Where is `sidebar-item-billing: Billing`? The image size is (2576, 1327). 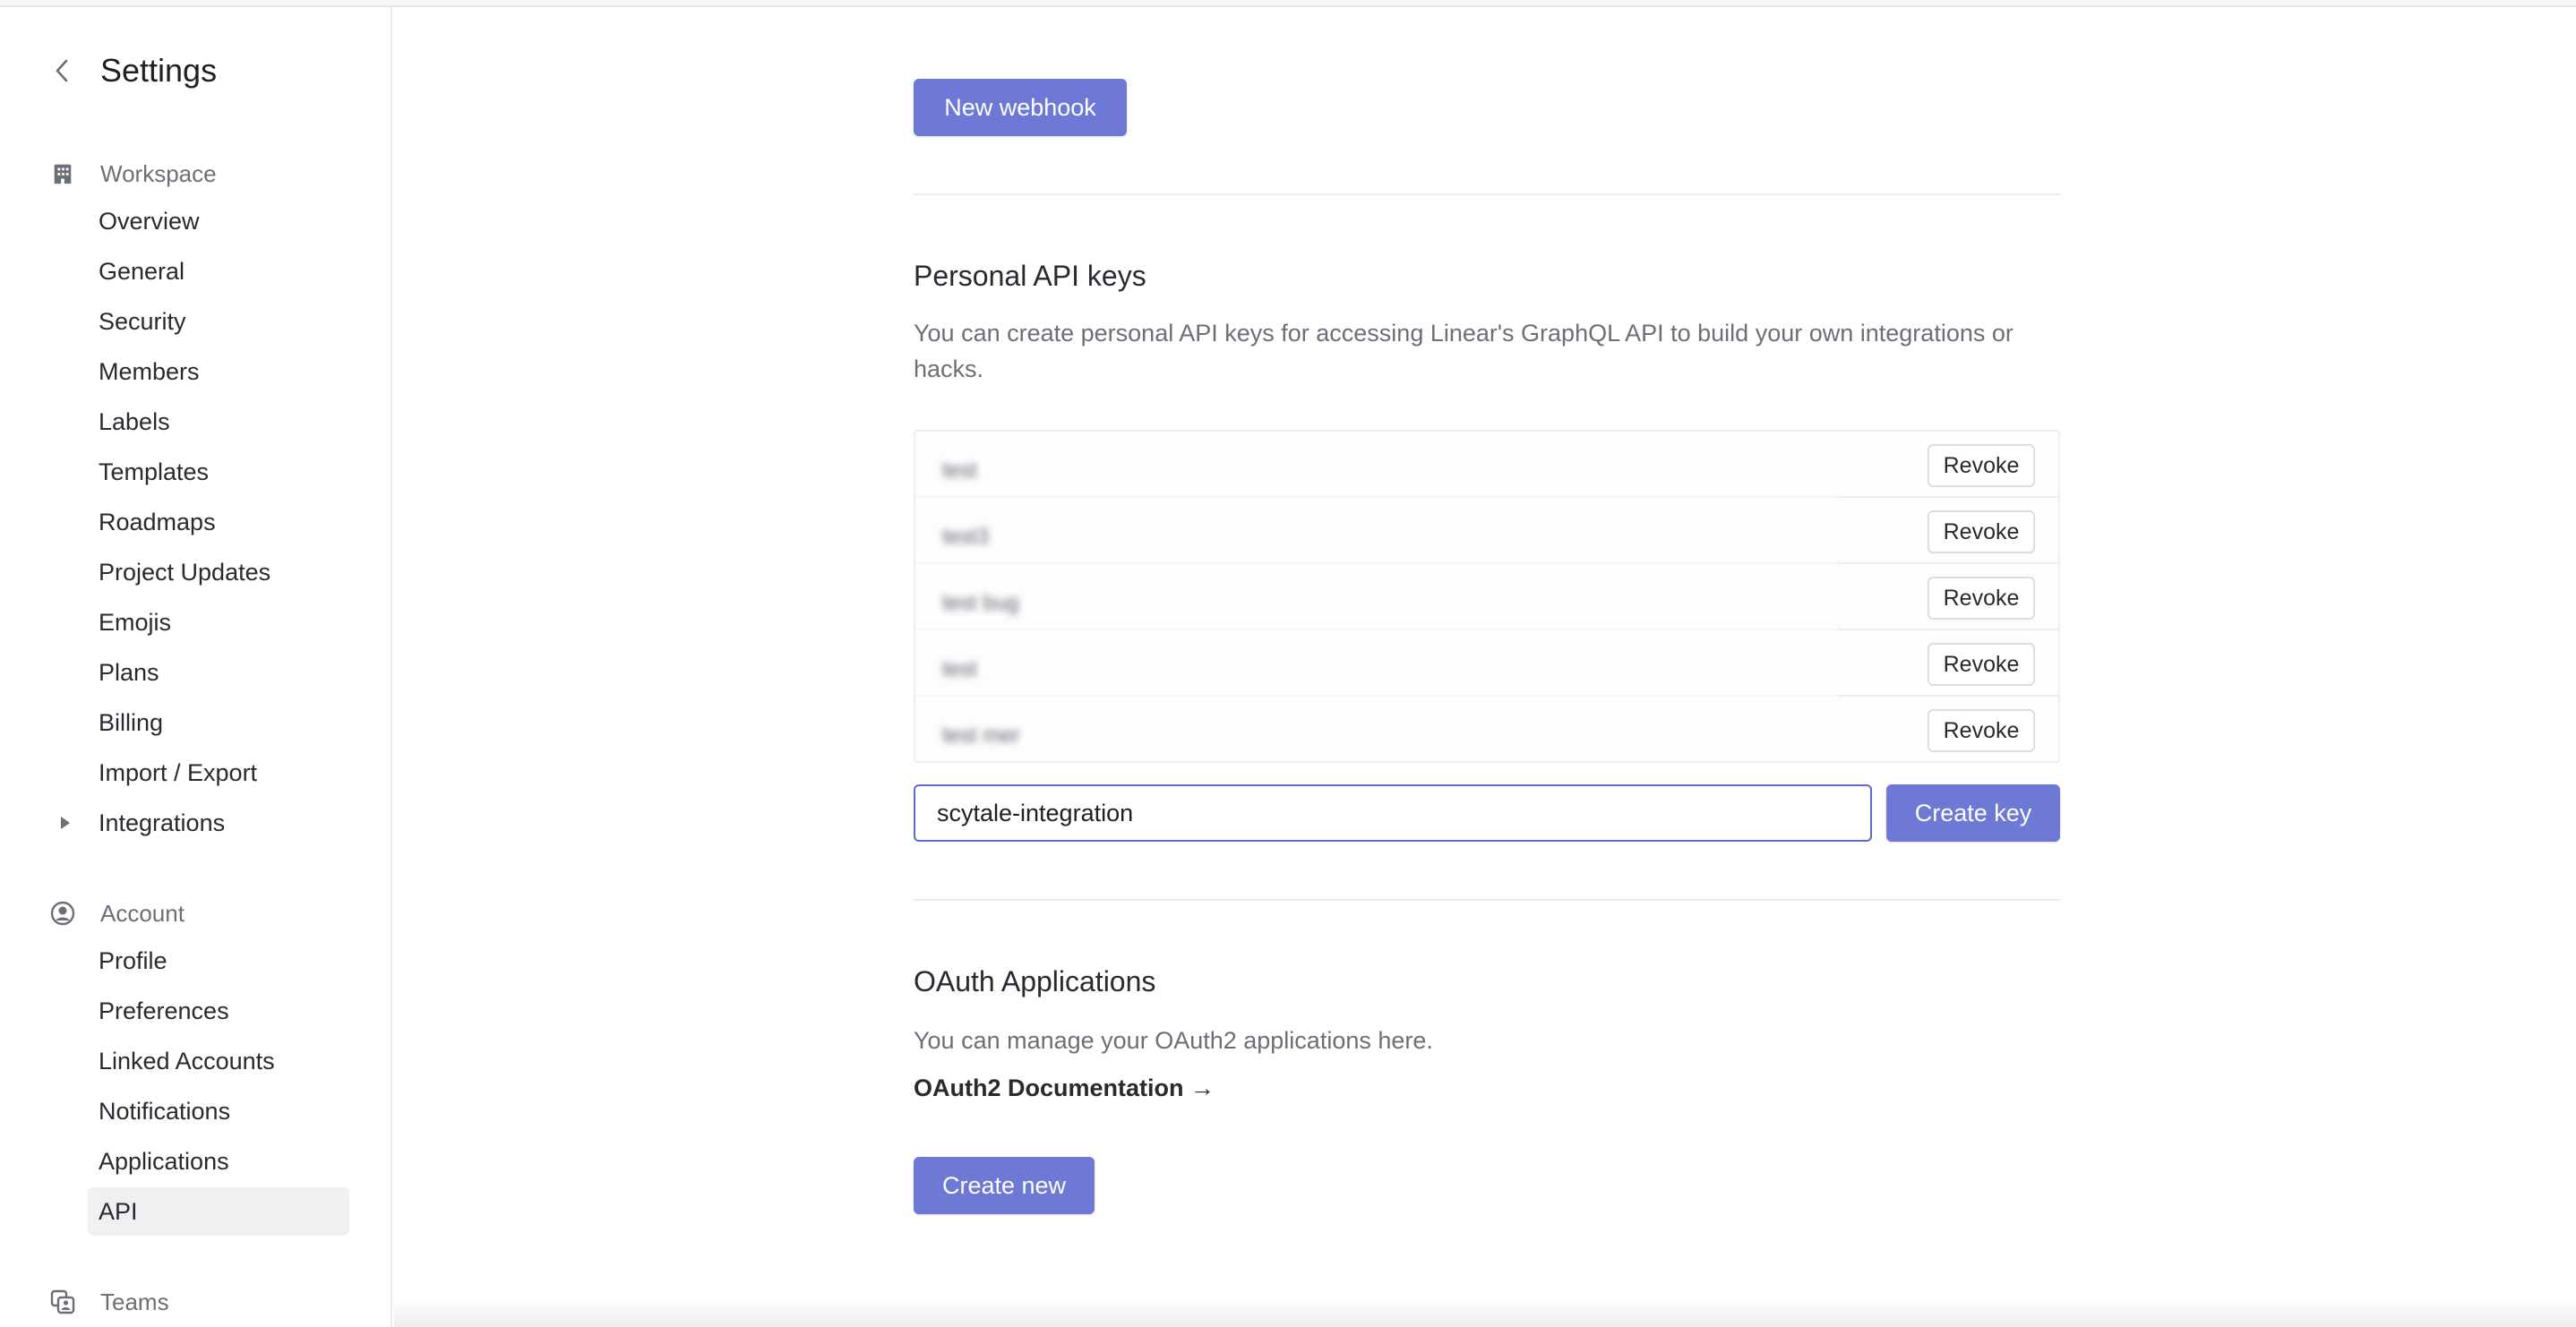
sidebar-item-billing: Billing is located at coordinates (218, 722).